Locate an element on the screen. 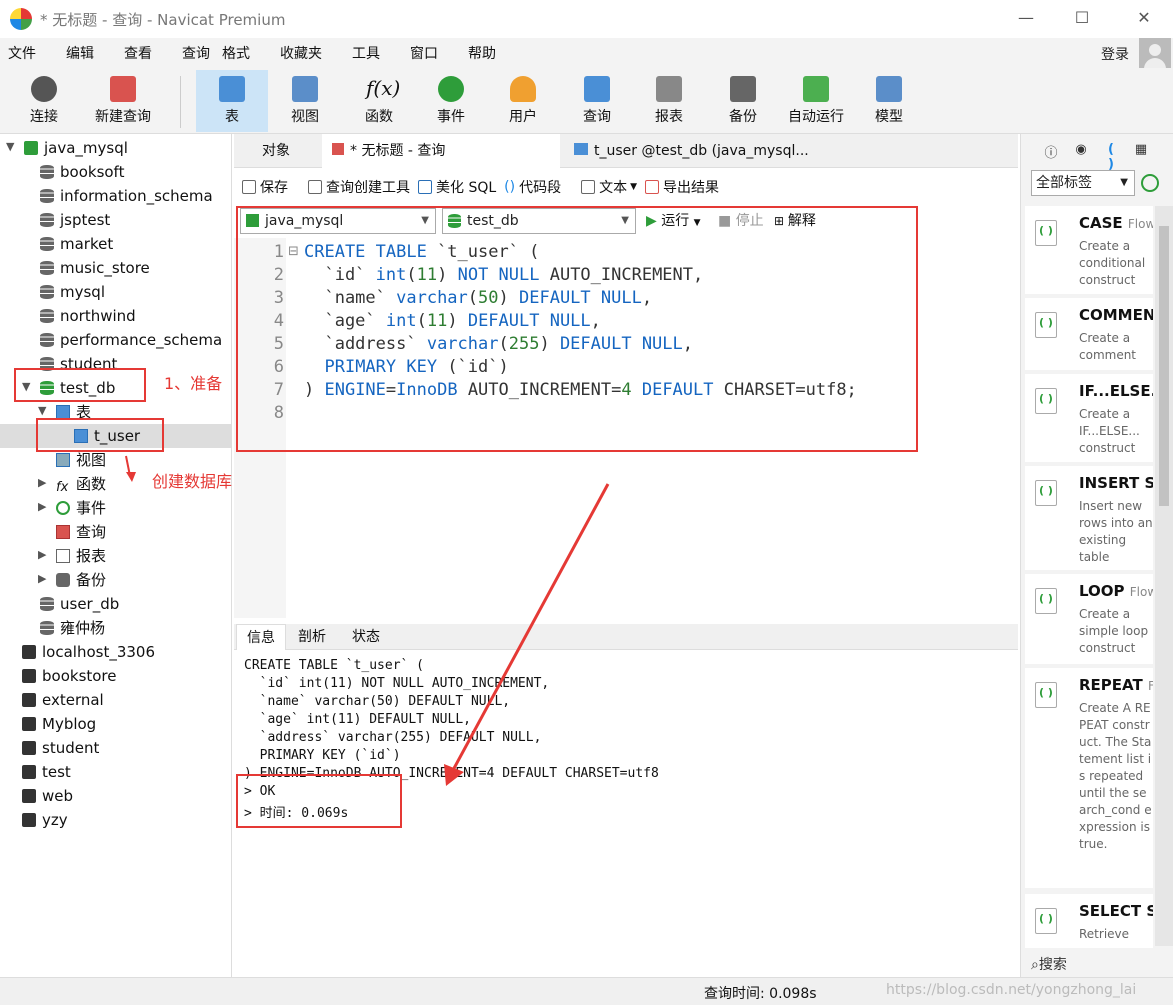 This screenshot has height=1005, width=1173. snippet-search: ⌕搜索 is located at coordinates (1049, 964).